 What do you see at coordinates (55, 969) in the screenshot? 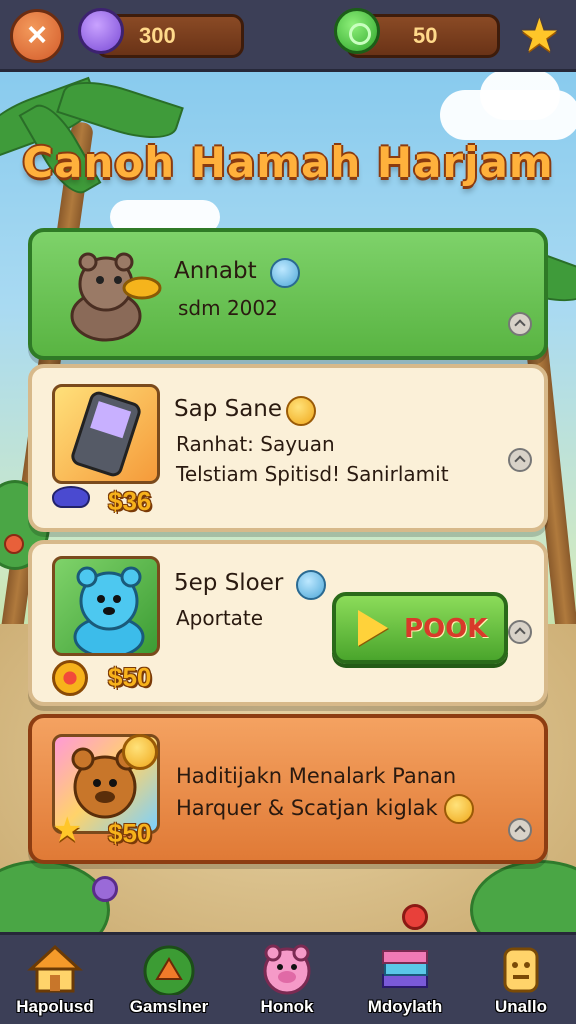
I see `house-icon` at bounding box center [55, 969].